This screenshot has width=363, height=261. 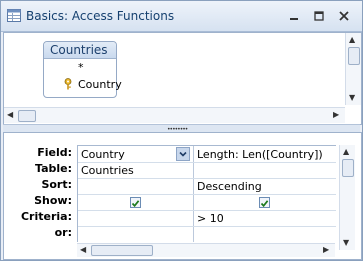 I want to click on maximize-icon, so click(x=319, y=16).